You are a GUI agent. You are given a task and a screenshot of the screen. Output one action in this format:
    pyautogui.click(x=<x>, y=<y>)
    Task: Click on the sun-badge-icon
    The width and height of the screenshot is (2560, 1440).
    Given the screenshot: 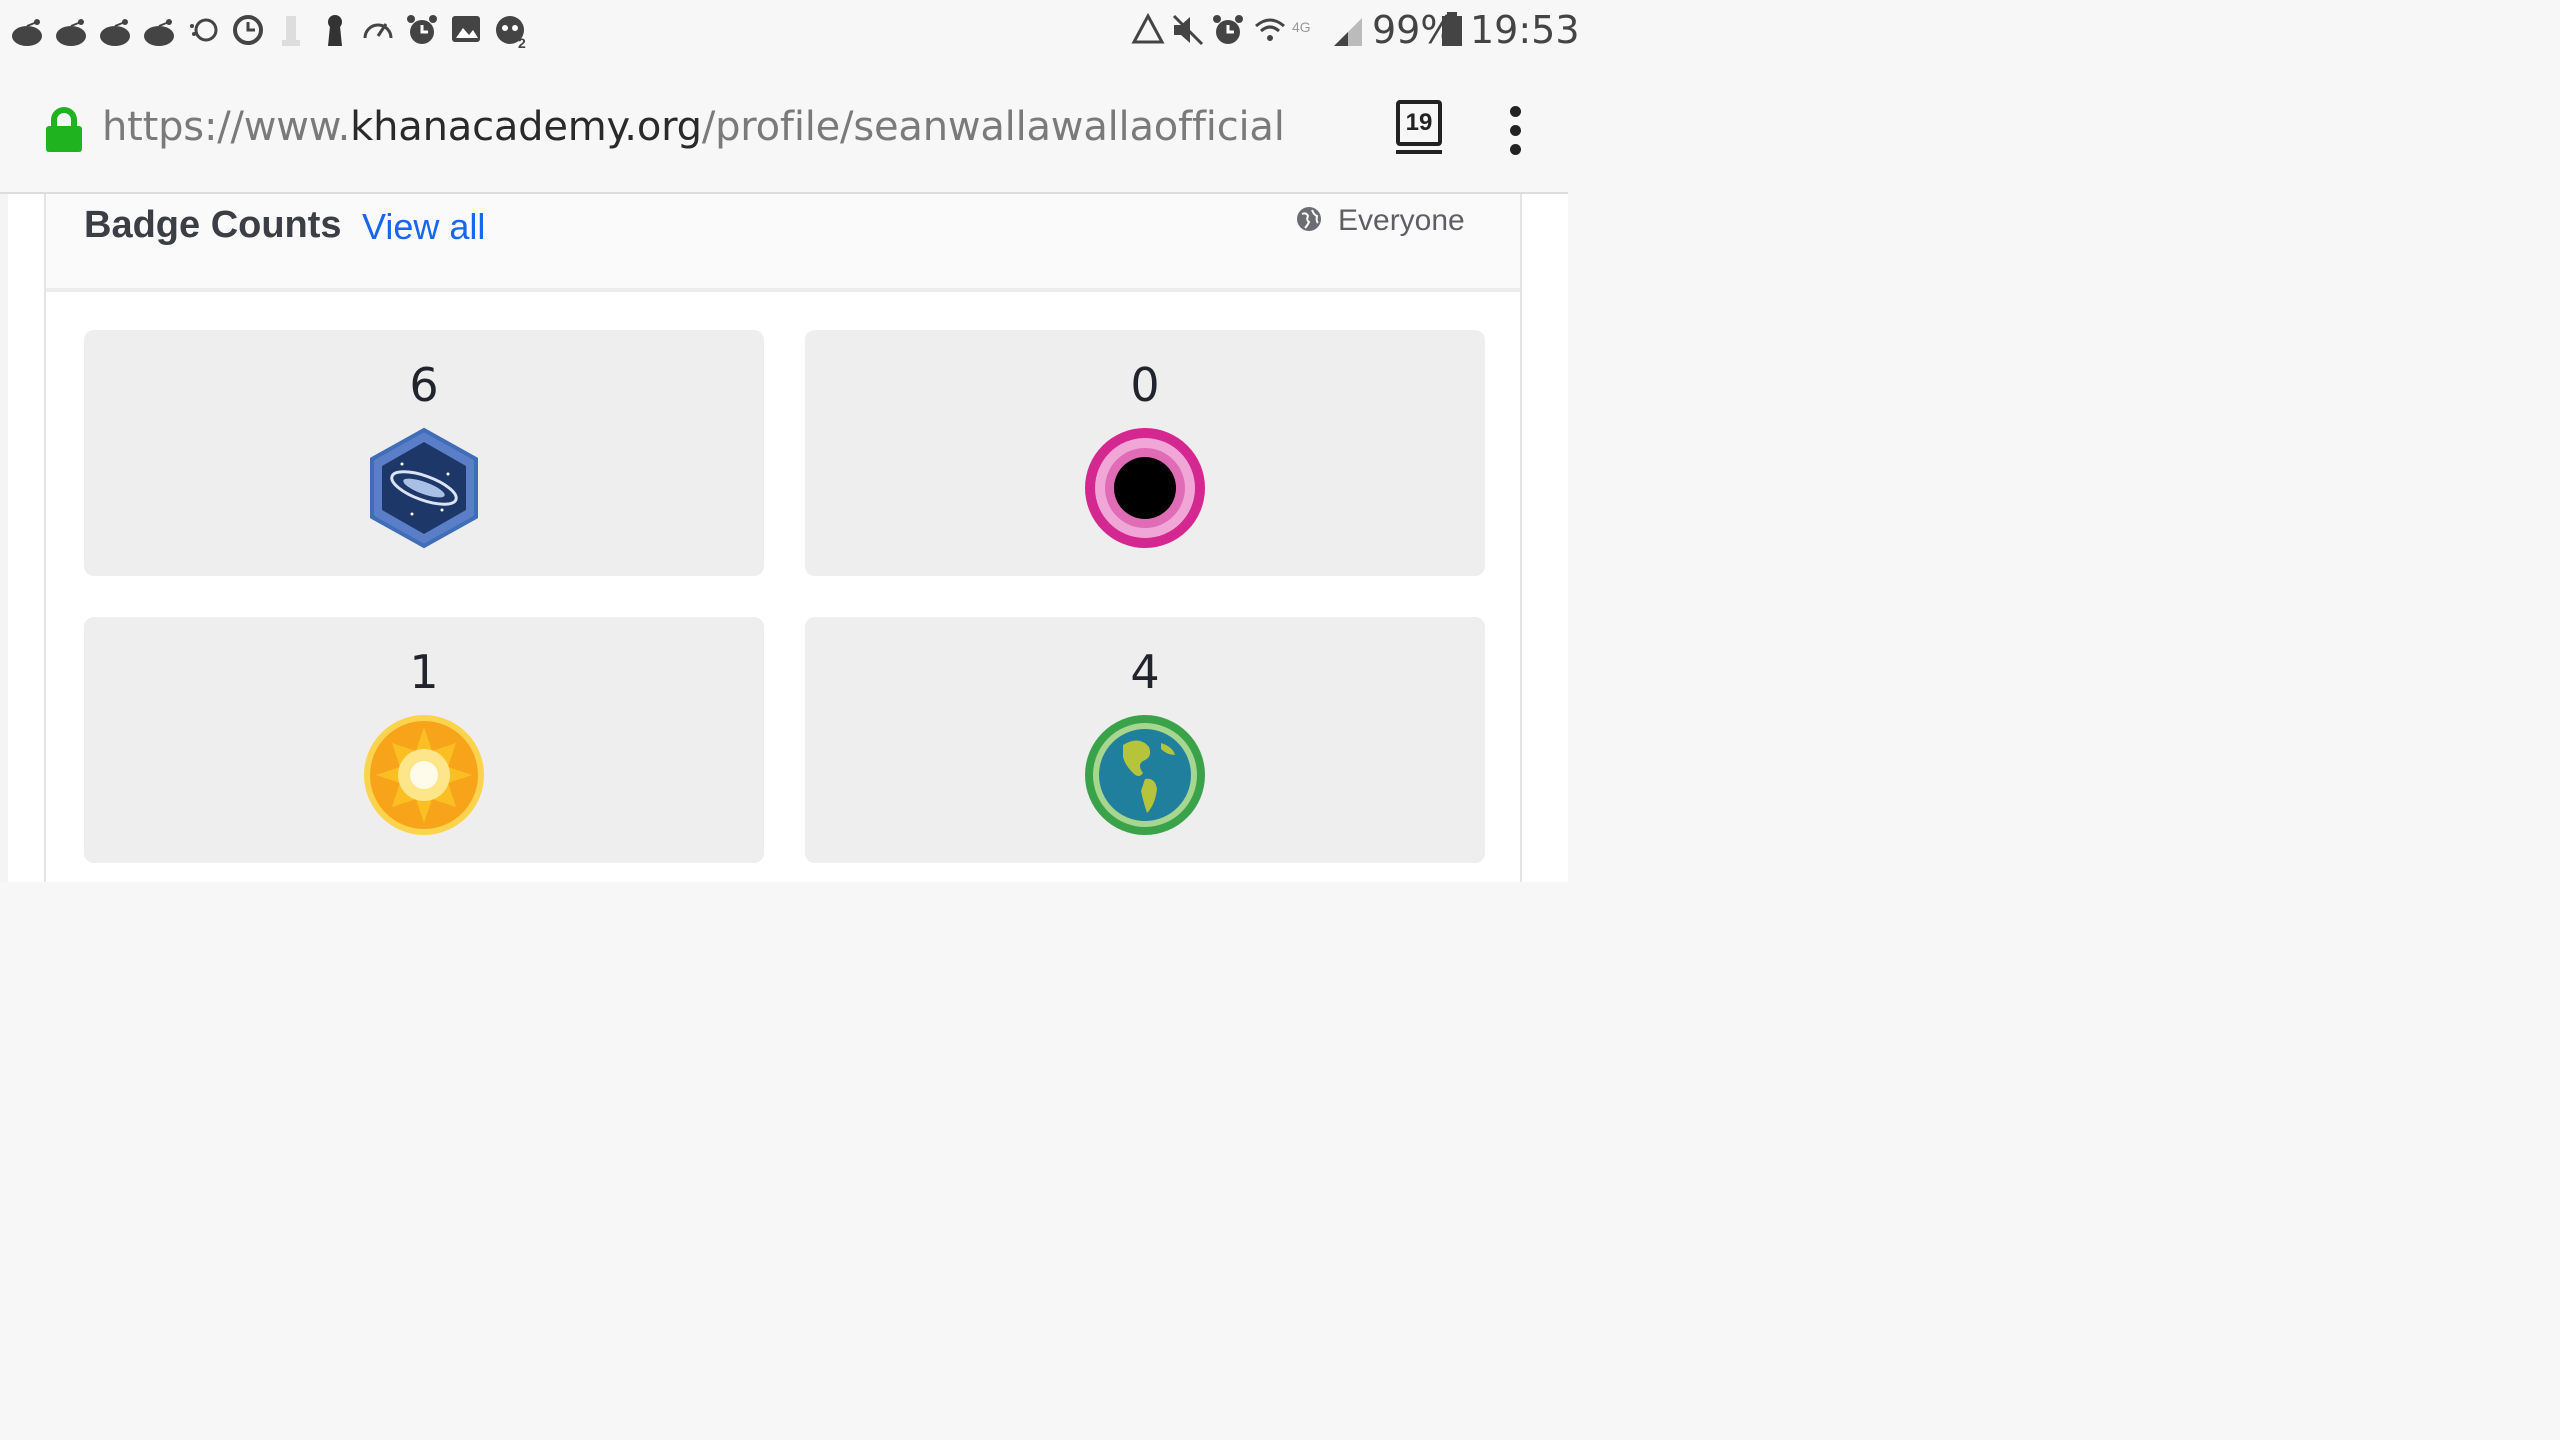 What is the action you would take?
    pyautogui.click(x=424, y=775)
    